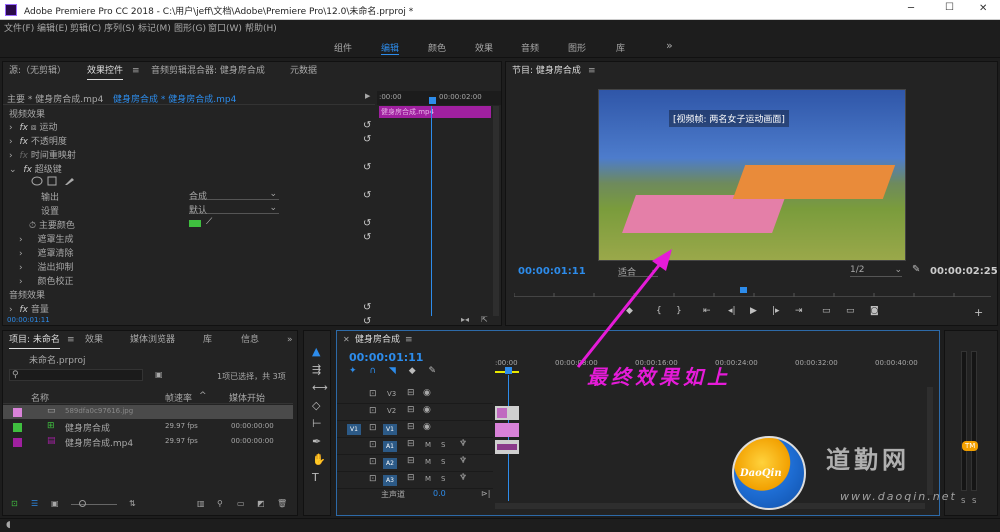 This screenshot has width=1000, height=532. I want to click on razor-tool-icon: ◇, so click(320, 406).